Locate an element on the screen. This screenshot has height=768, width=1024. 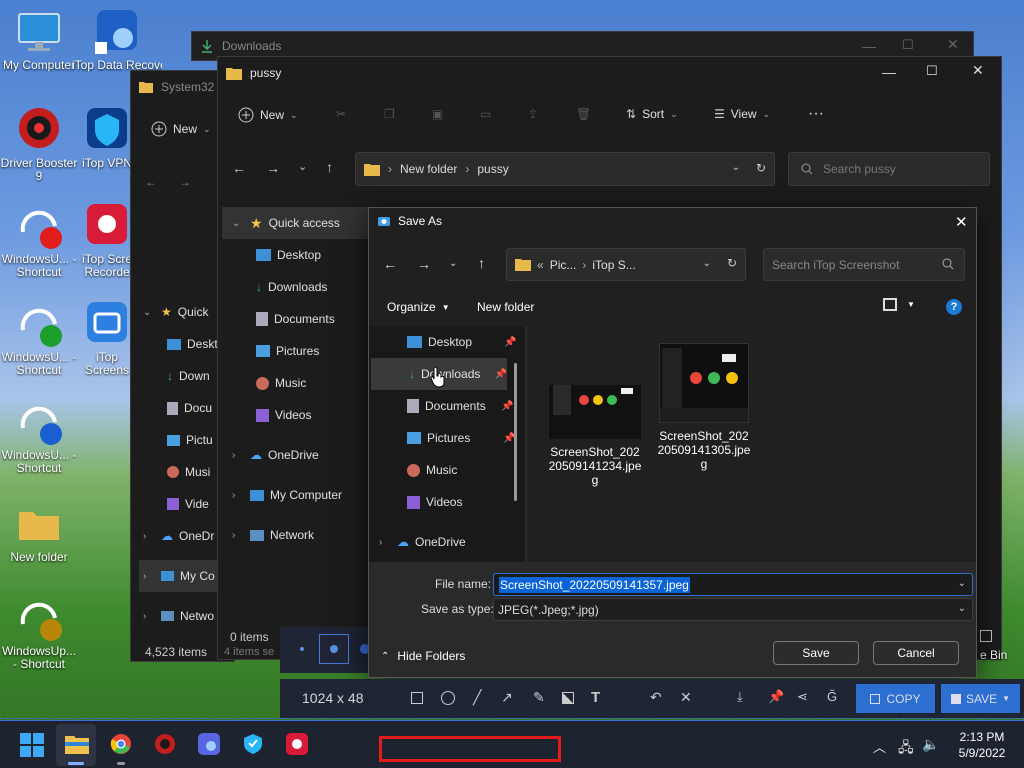
itop-data-recovery-taskbar-icon is located at coordinates (209, 744).